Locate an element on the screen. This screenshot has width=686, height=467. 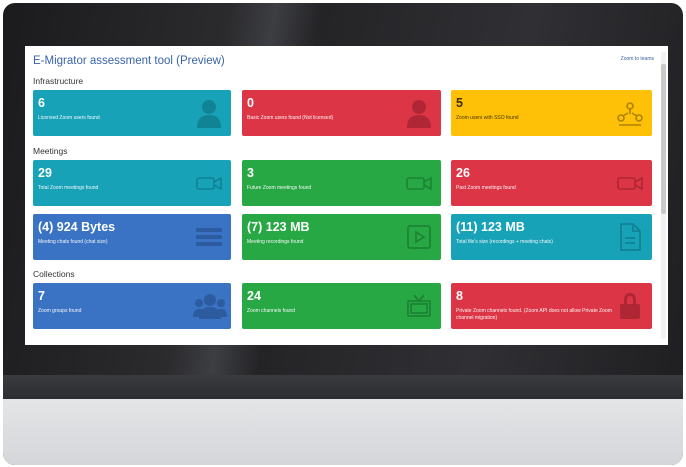
network-icon is located at coordinates (630, 113).